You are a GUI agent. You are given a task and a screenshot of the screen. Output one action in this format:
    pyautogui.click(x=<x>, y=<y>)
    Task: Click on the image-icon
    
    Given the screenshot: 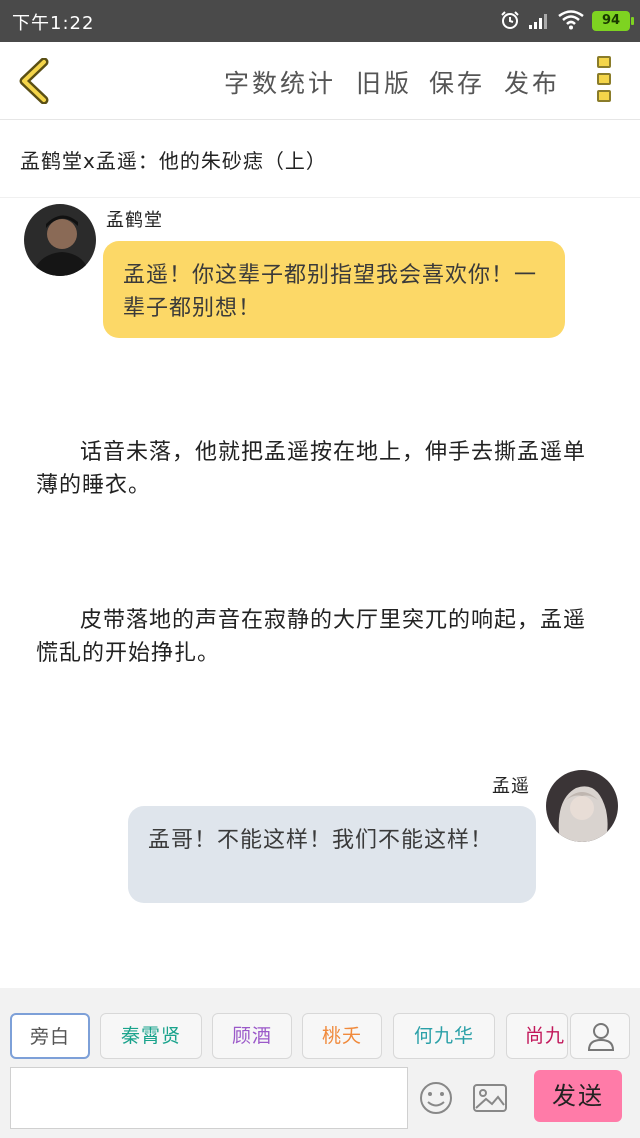 What is the action you would take?
    pyautogui.click(x=490, y=1098)
    